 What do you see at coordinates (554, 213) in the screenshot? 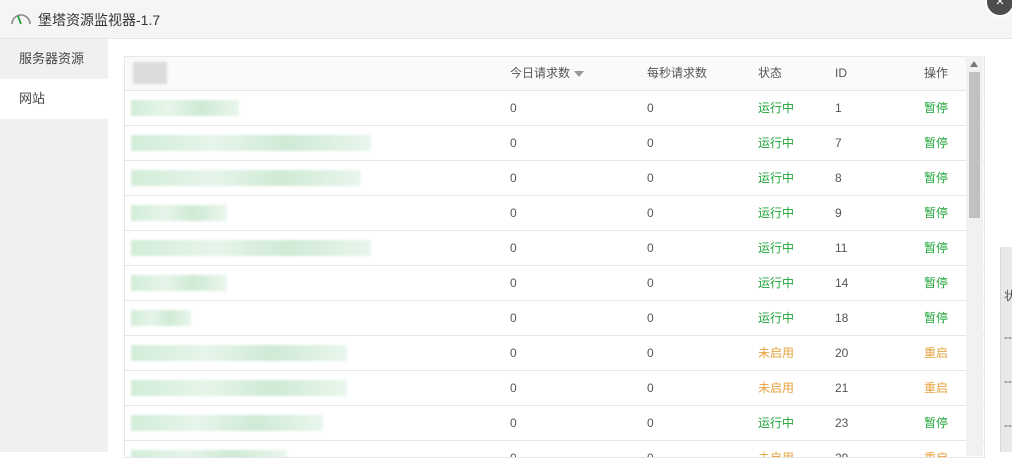
I see `table-row: 0 0 运行中 9 暂停` at bounding box center [554, 213].